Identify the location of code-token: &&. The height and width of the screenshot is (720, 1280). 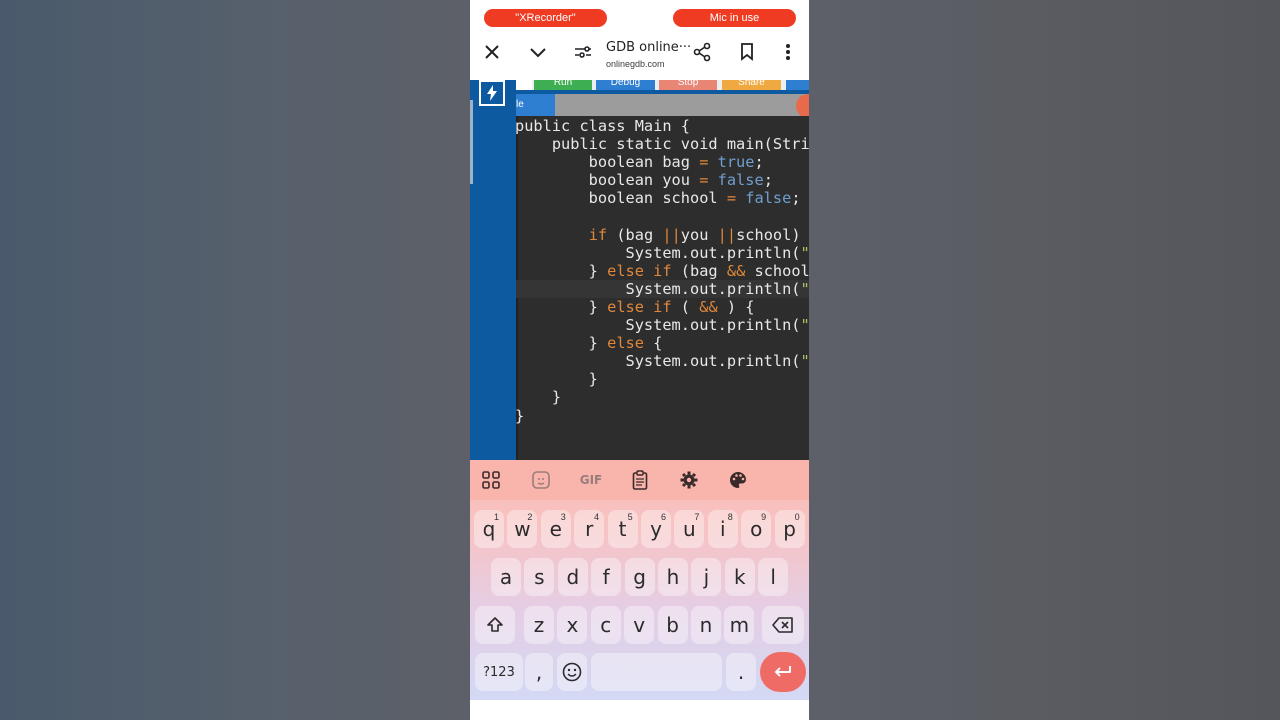
(708, 306).